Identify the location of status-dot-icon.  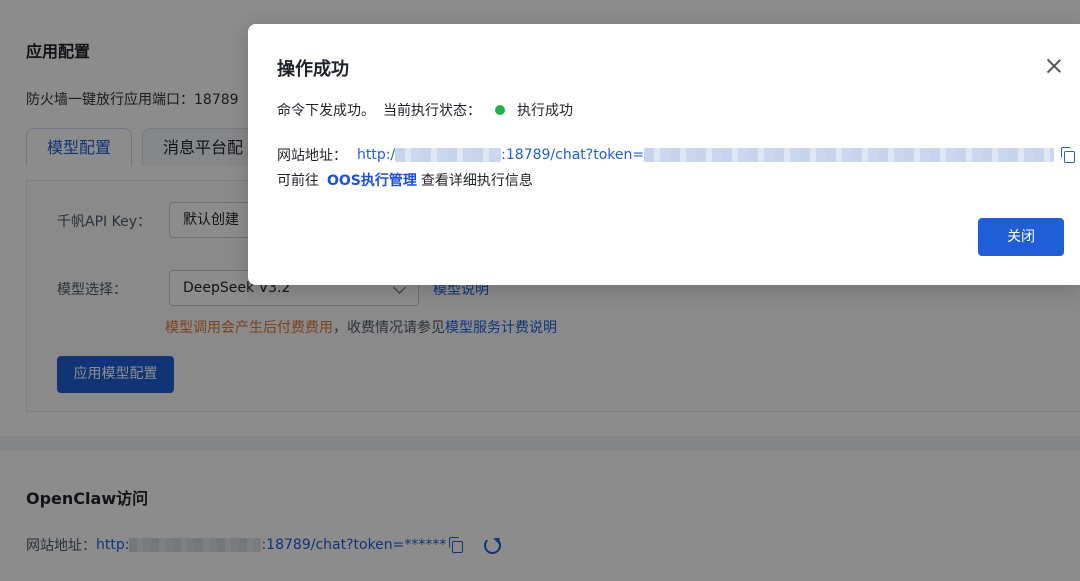
(500, 110).